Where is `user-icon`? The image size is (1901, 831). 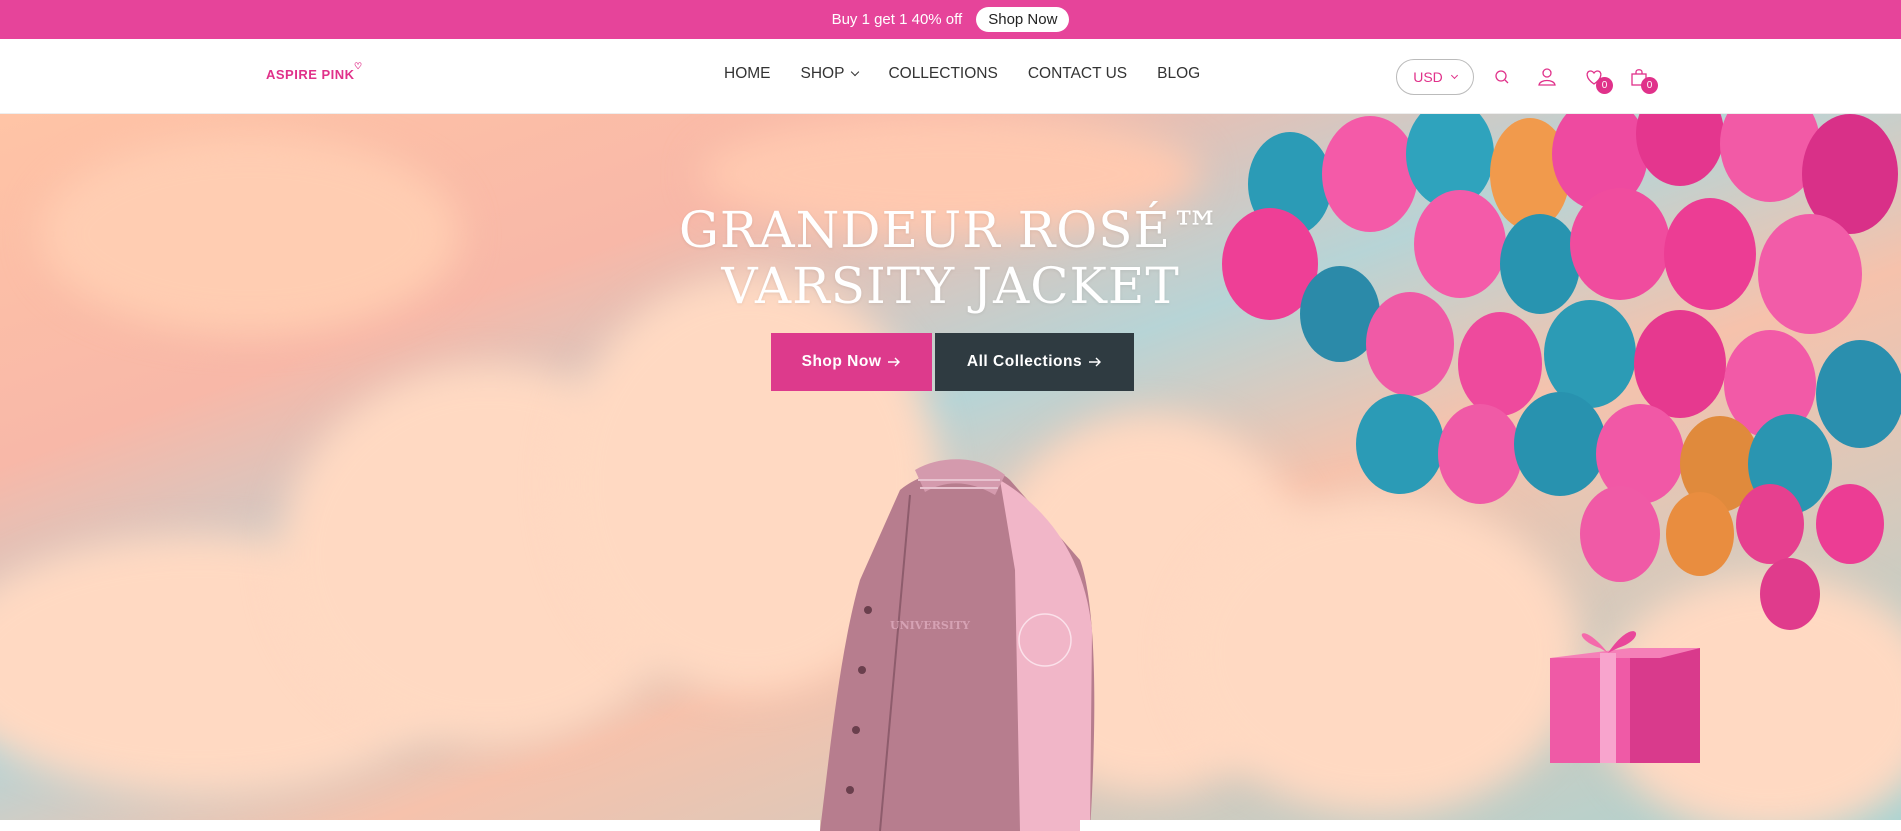 user-icon is located at coordinates (1547, 77).